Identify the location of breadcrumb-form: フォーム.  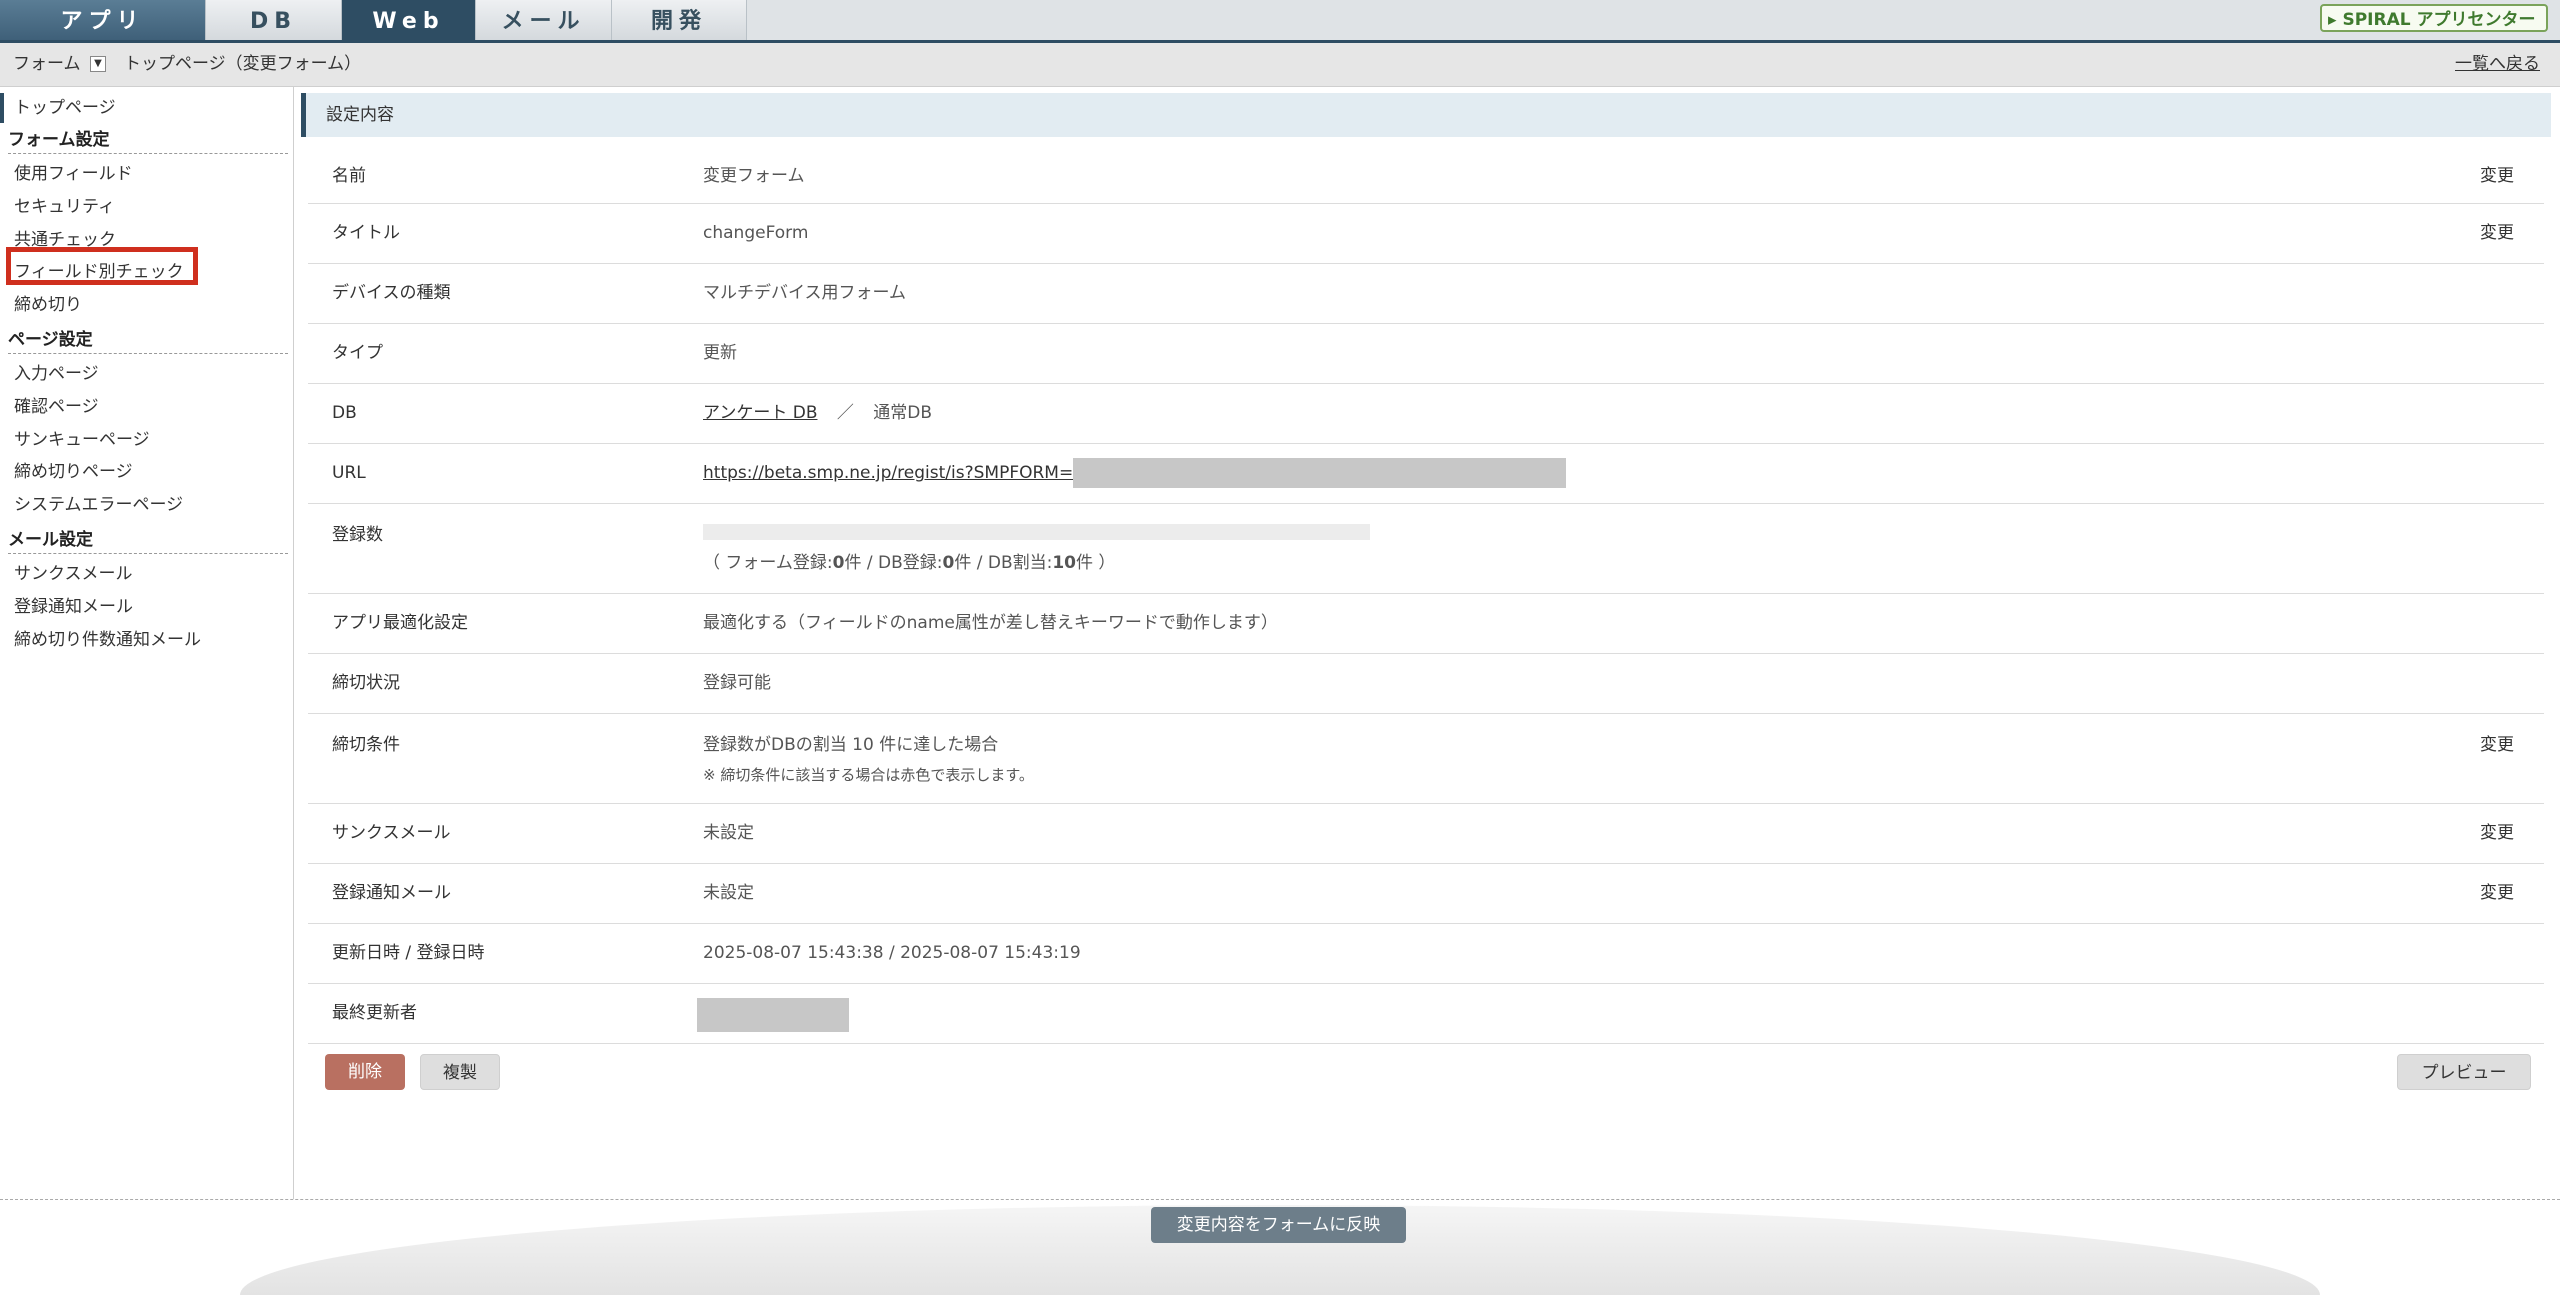
(47, 64).